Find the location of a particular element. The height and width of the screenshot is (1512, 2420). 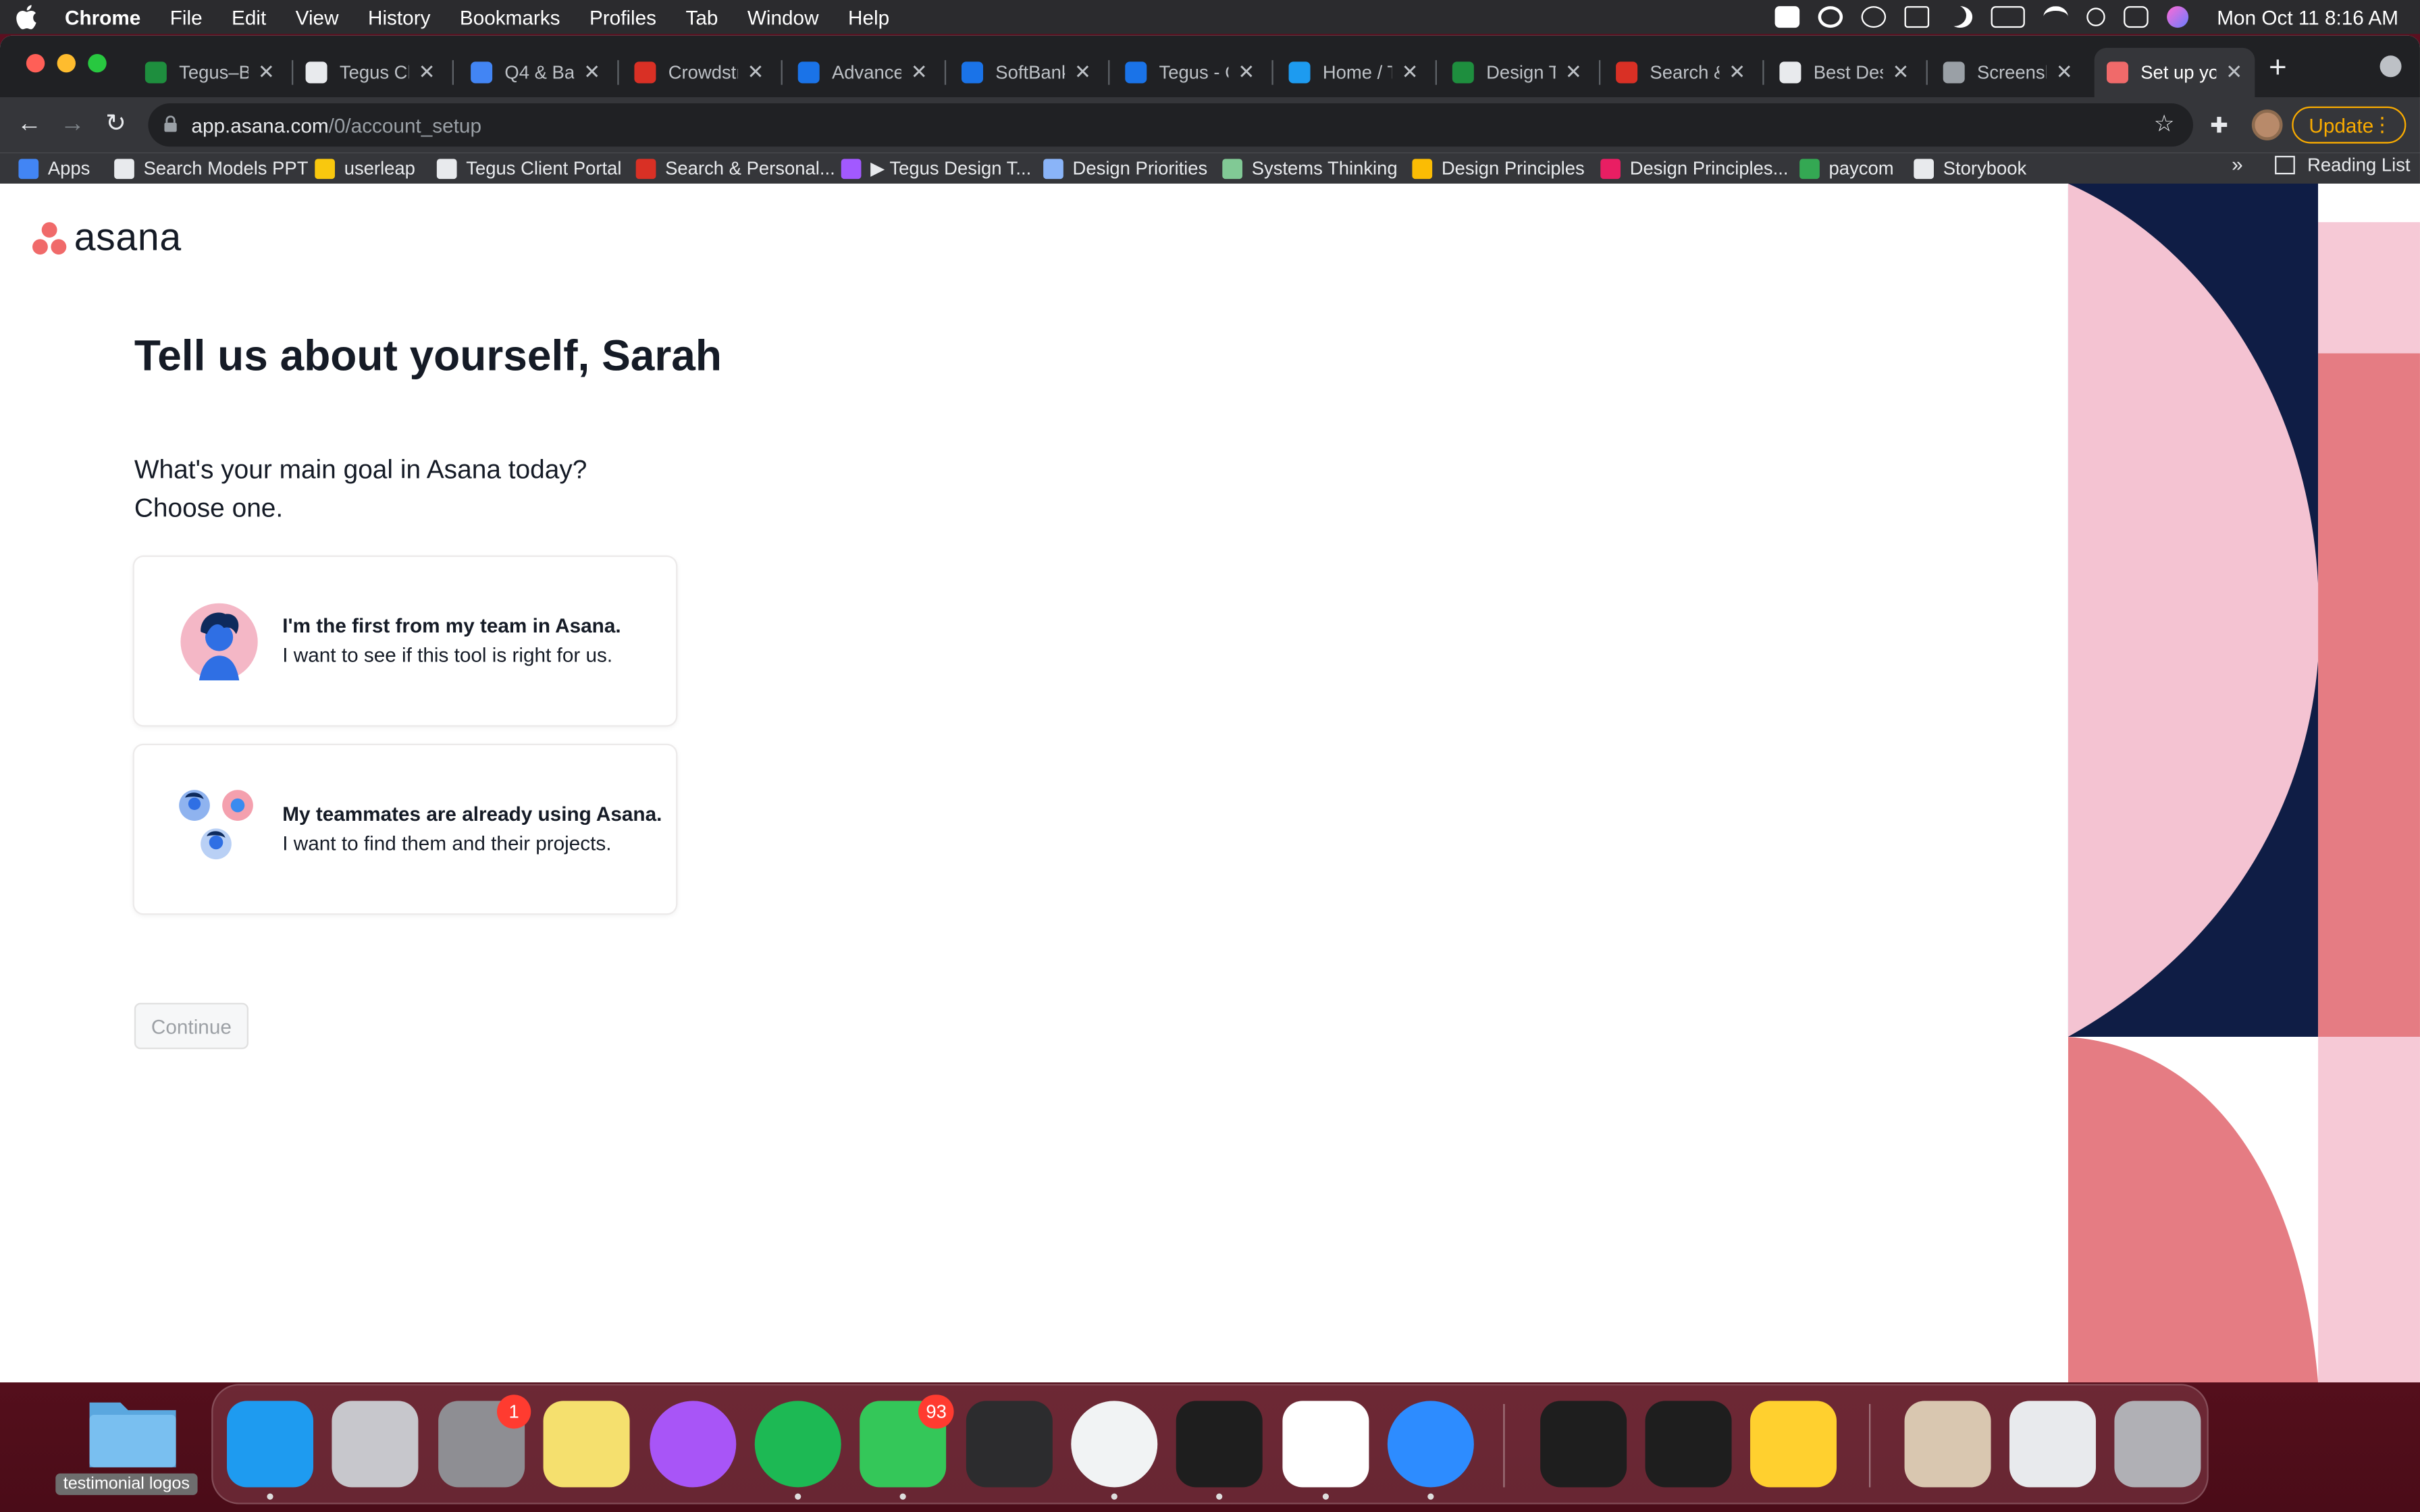

play-icon is located at coordinates (1874, 17).